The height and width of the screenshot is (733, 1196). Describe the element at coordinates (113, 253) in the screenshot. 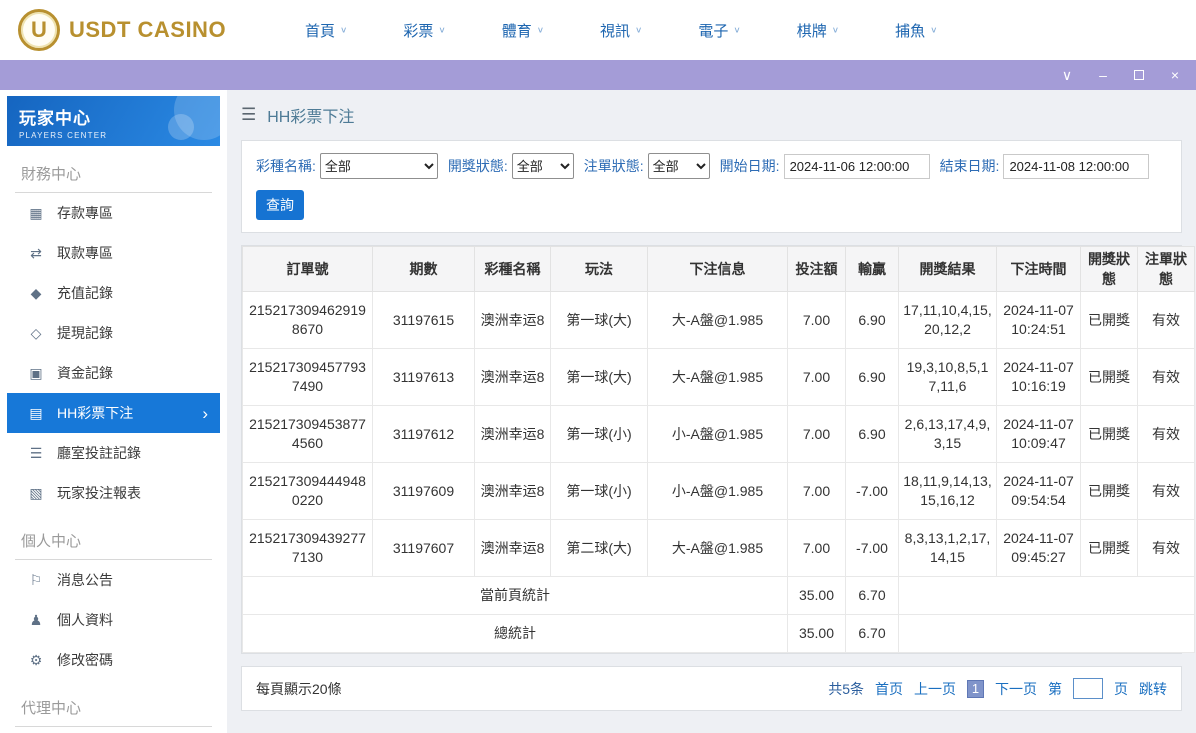

I see `sidebar-item-withdraw-zone: ⇄ 取款專區` at that location.